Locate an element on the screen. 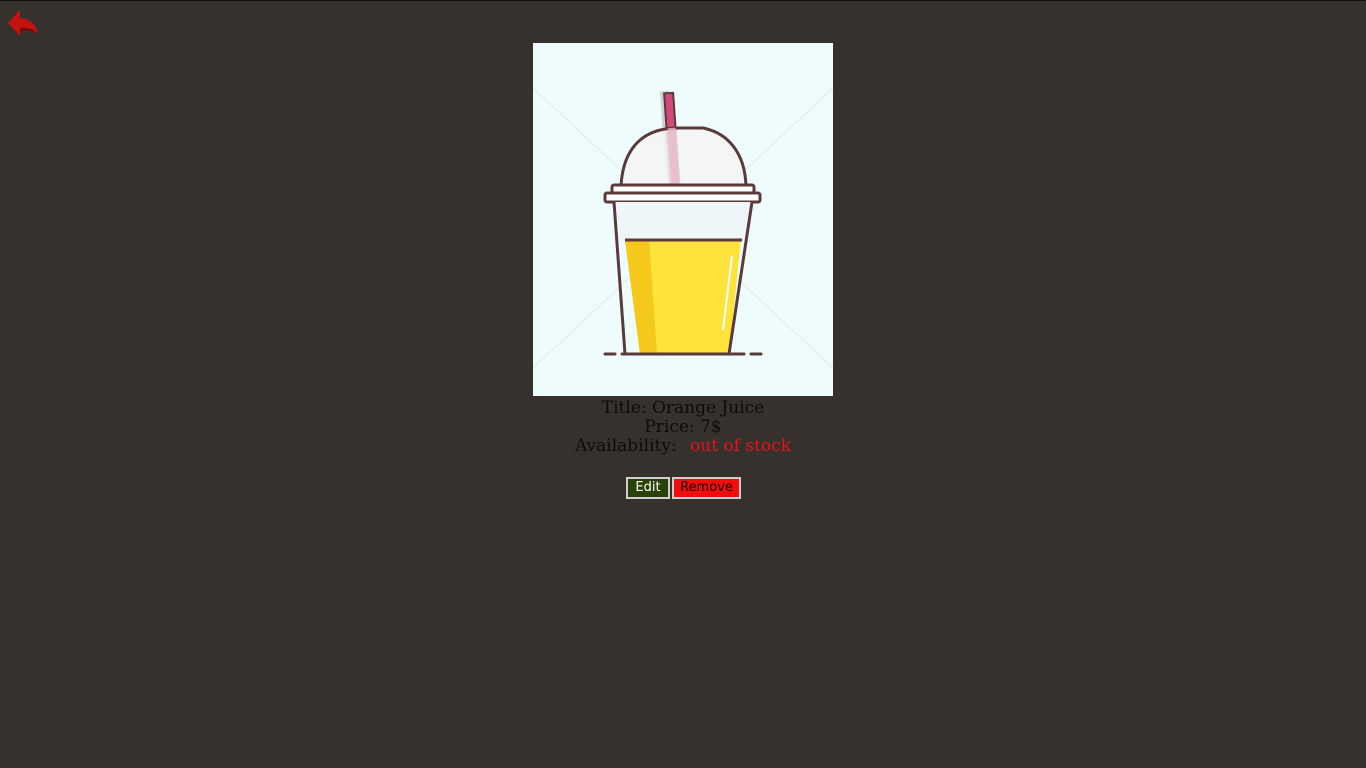 The image size is (1366, 768). price-row: Price: 7$ is located at coordinates (683, 427).